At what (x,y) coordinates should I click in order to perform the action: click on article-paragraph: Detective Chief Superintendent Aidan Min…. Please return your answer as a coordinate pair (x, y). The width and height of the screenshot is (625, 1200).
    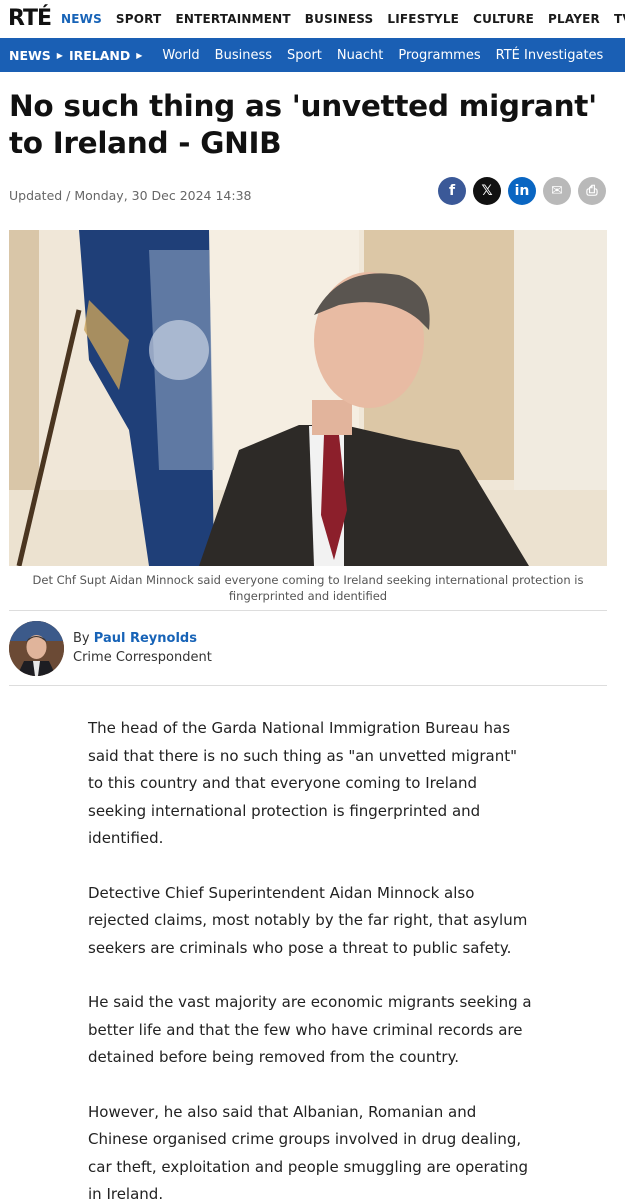
    Looking at the image, I should click on (308, 920).